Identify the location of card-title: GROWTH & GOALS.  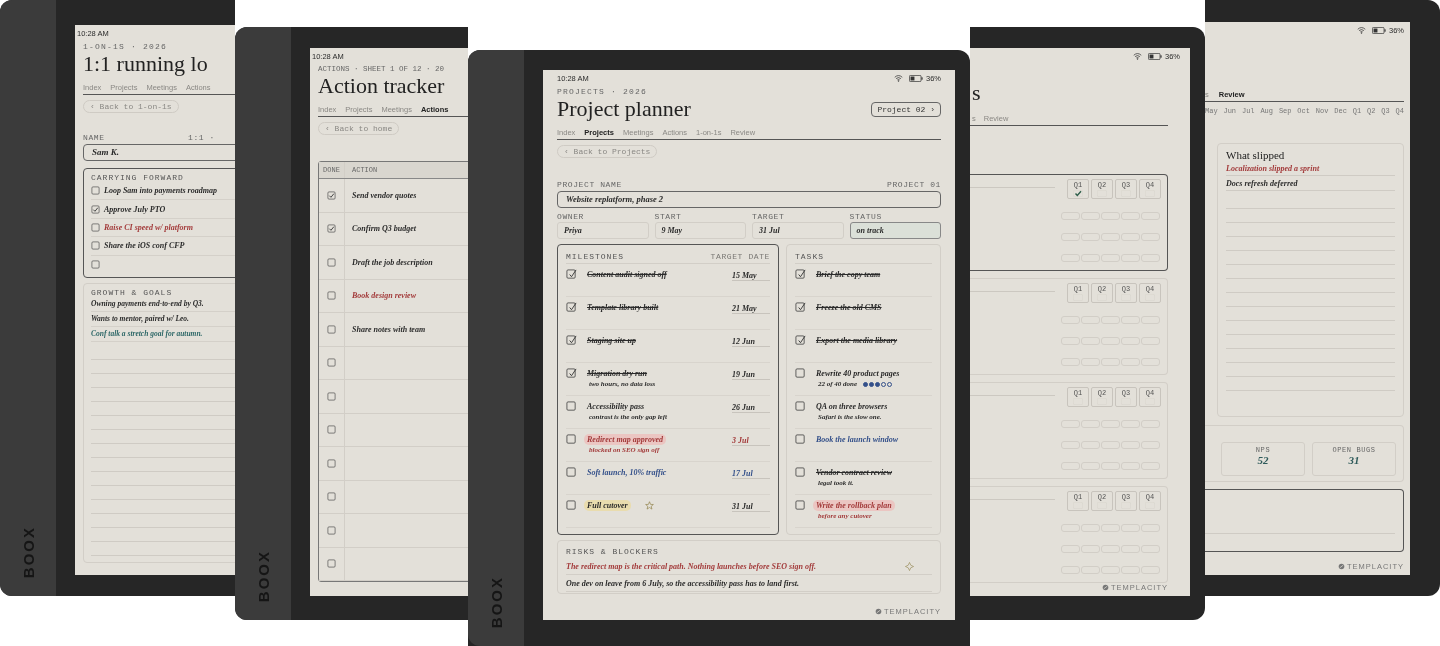
(132, 292).